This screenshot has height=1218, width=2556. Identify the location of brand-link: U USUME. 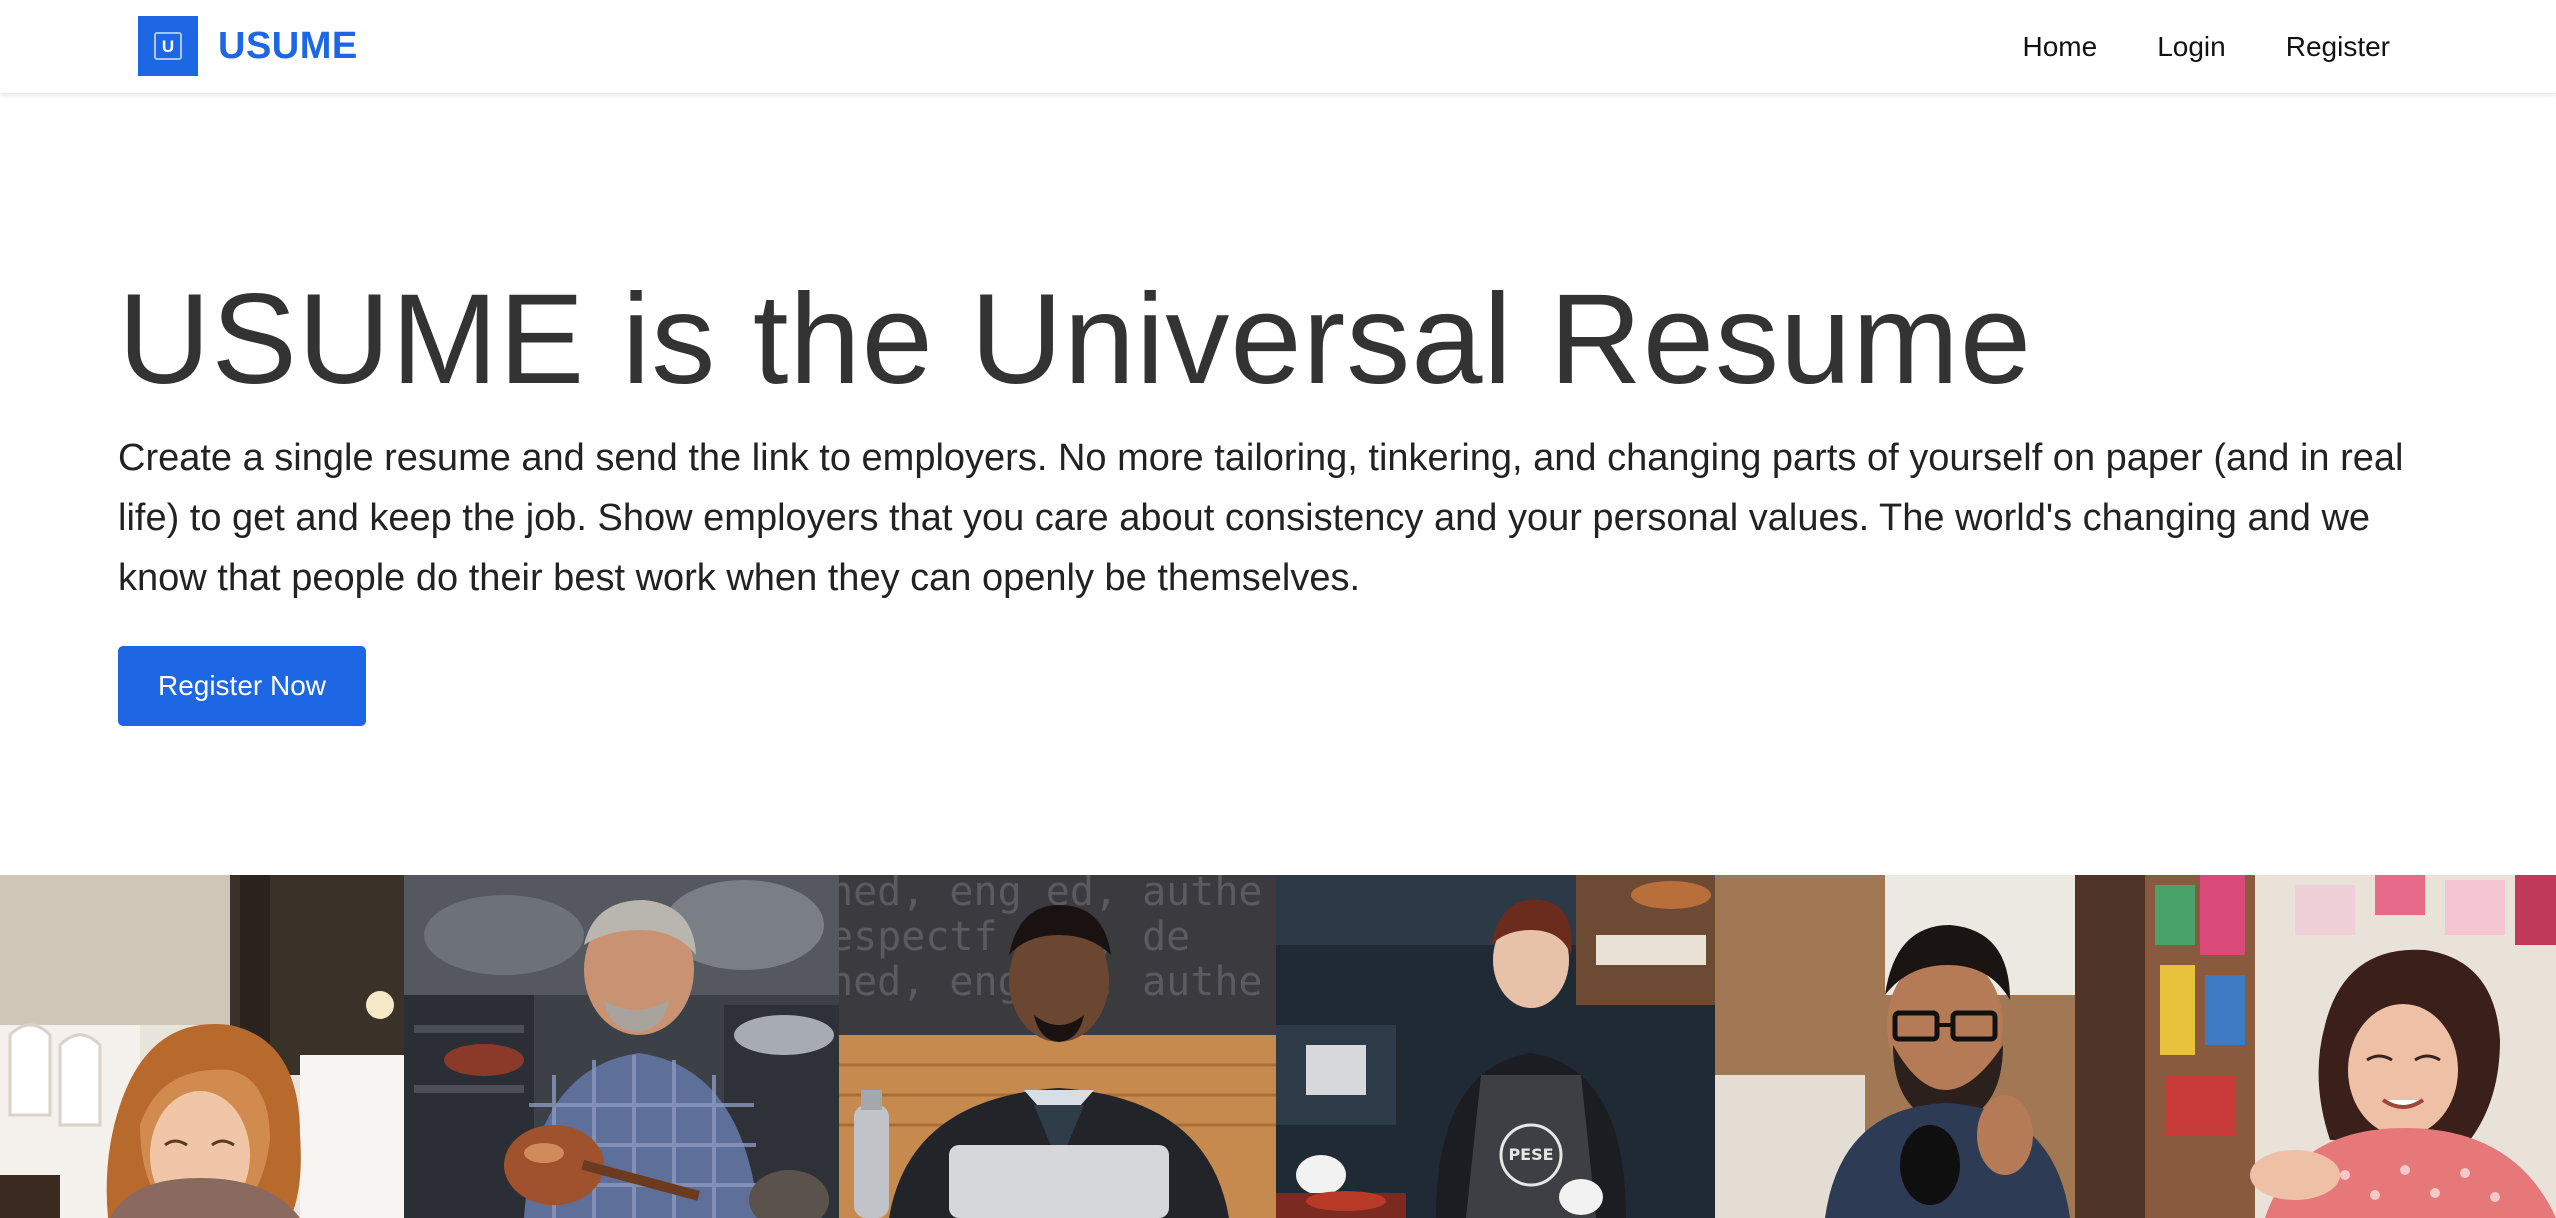
(248, 46).